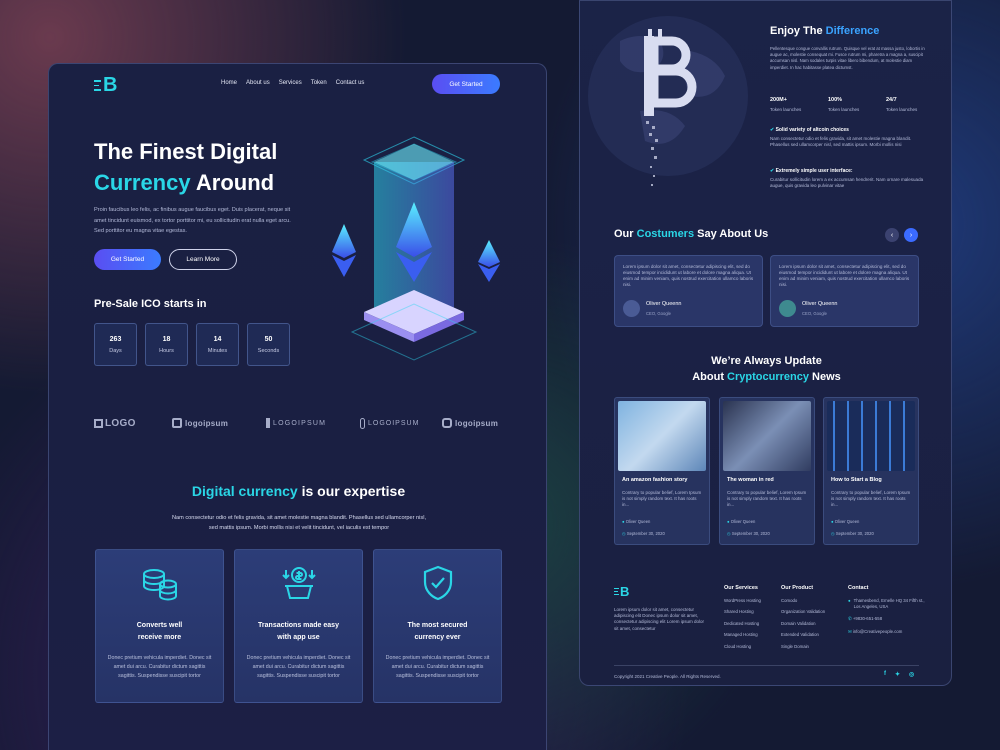 The height and width of the screenshot is (750, 1000). What do you see at coordinates (416, 248) in the screenshot?
I see `ethereum-server-illustration` at bounding box center [416, 248].